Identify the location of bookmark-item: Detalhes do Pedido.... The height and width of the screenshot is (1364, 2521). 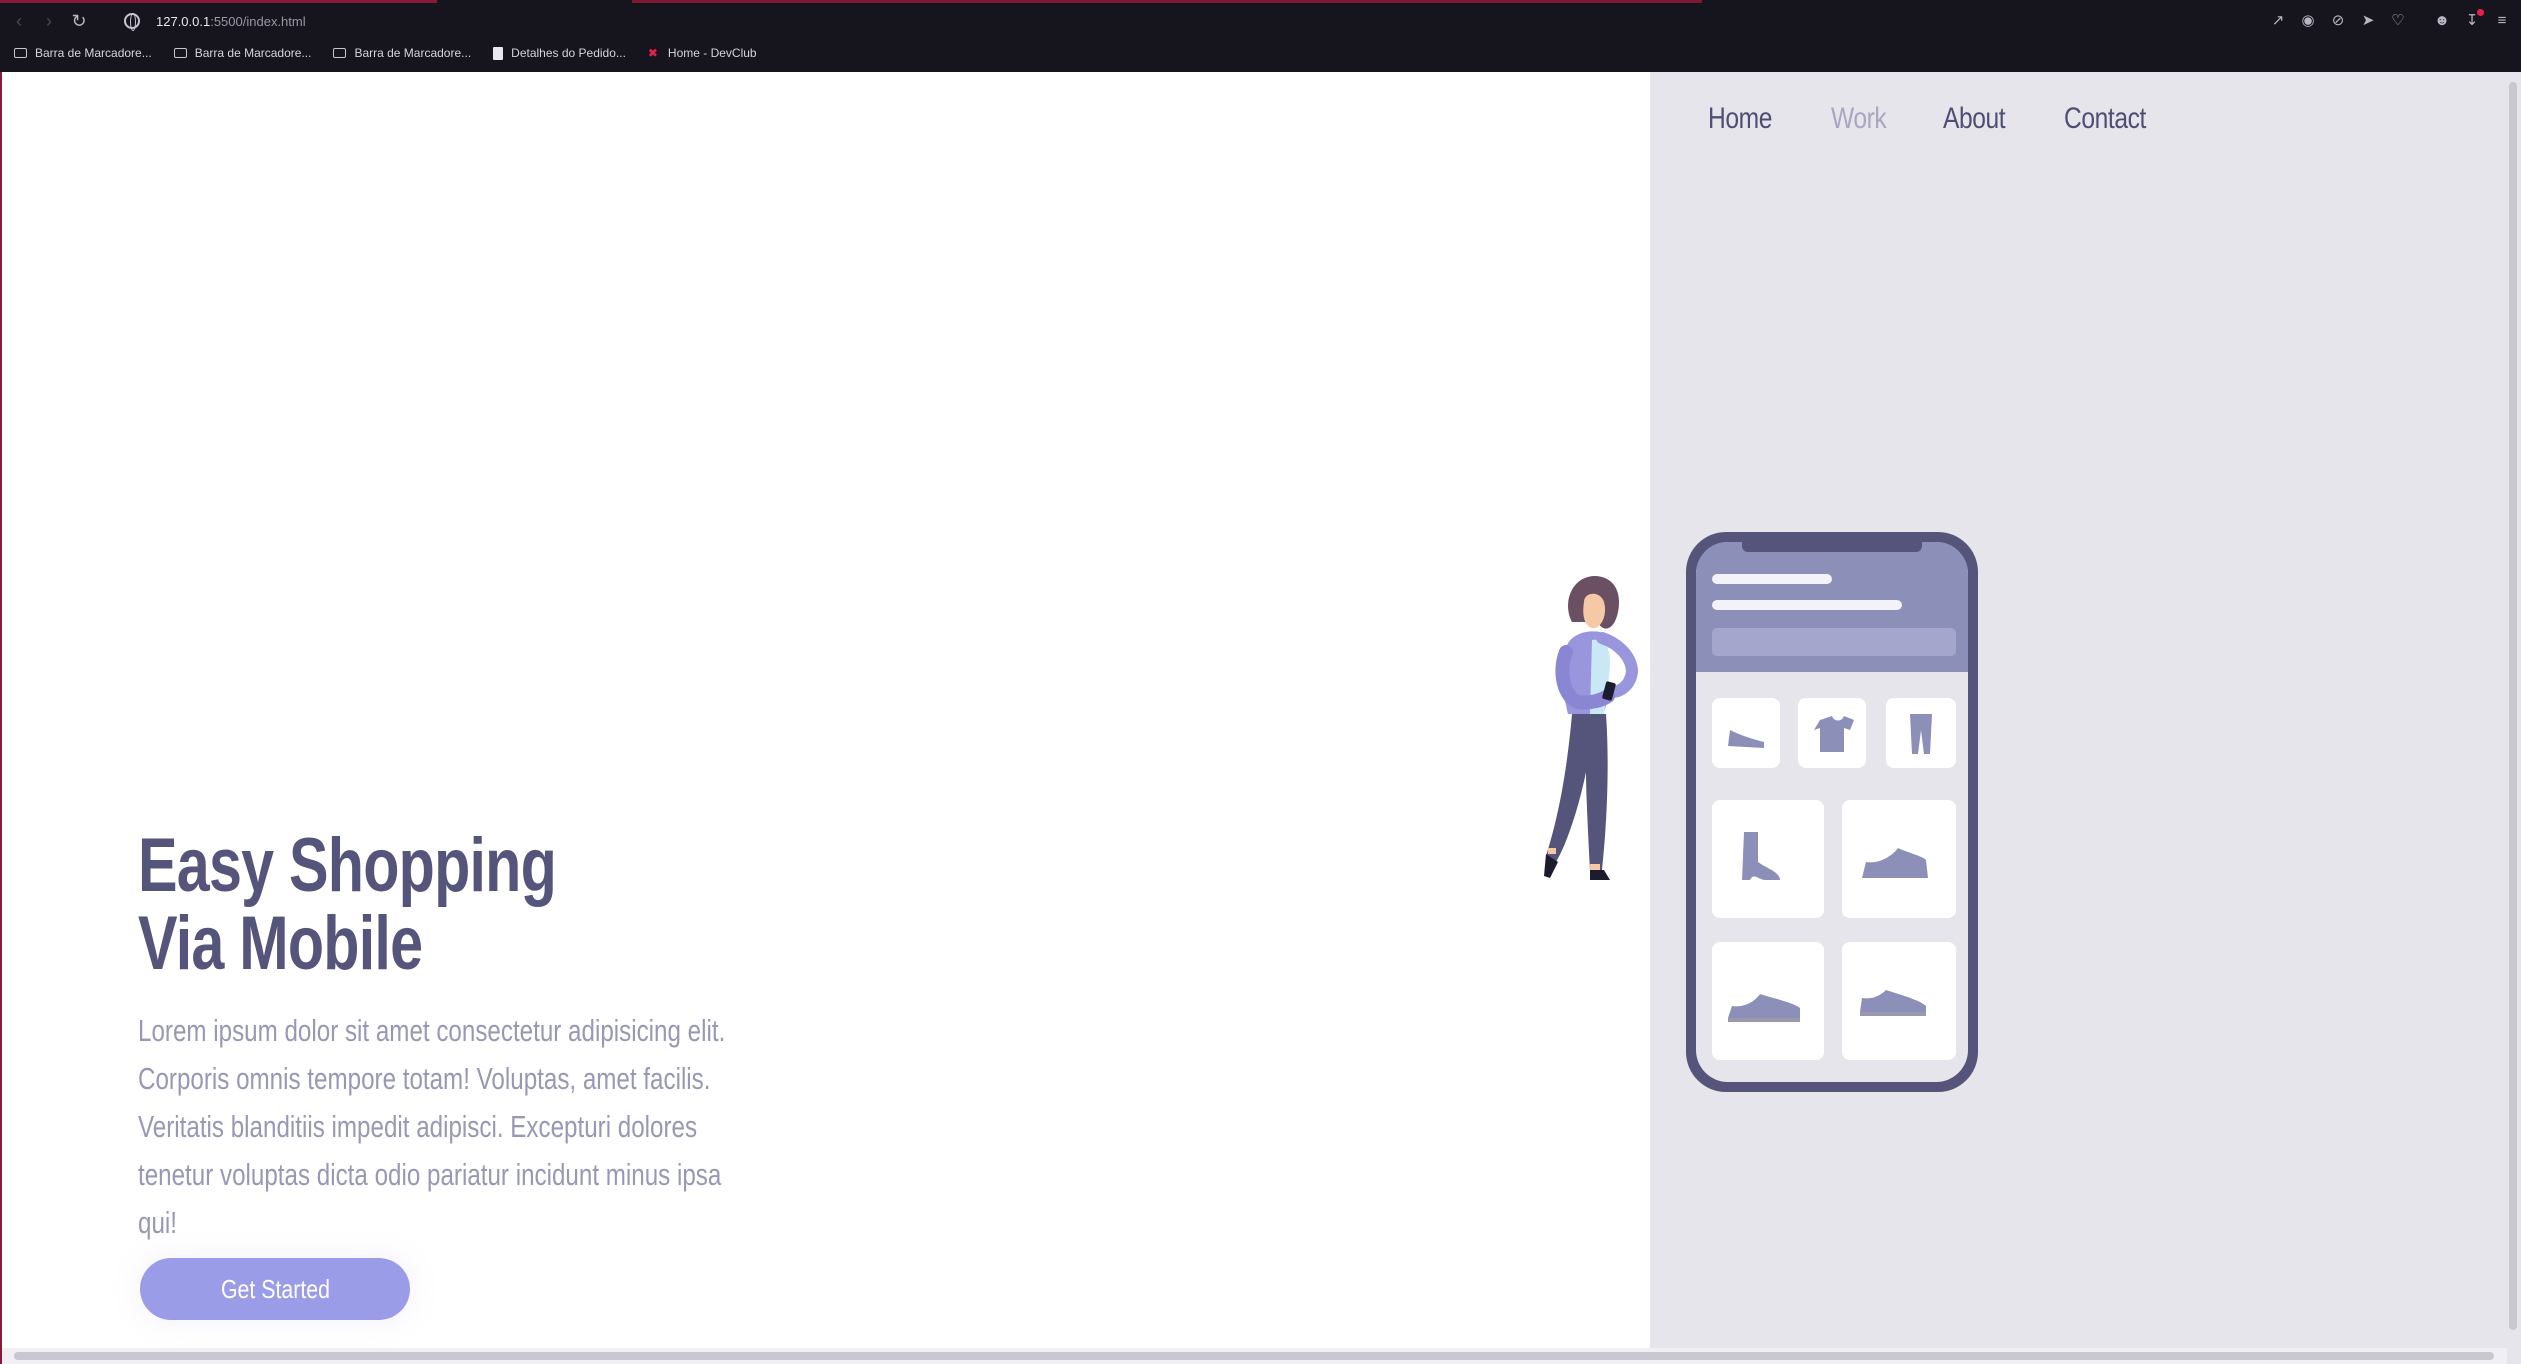
(559, 53).